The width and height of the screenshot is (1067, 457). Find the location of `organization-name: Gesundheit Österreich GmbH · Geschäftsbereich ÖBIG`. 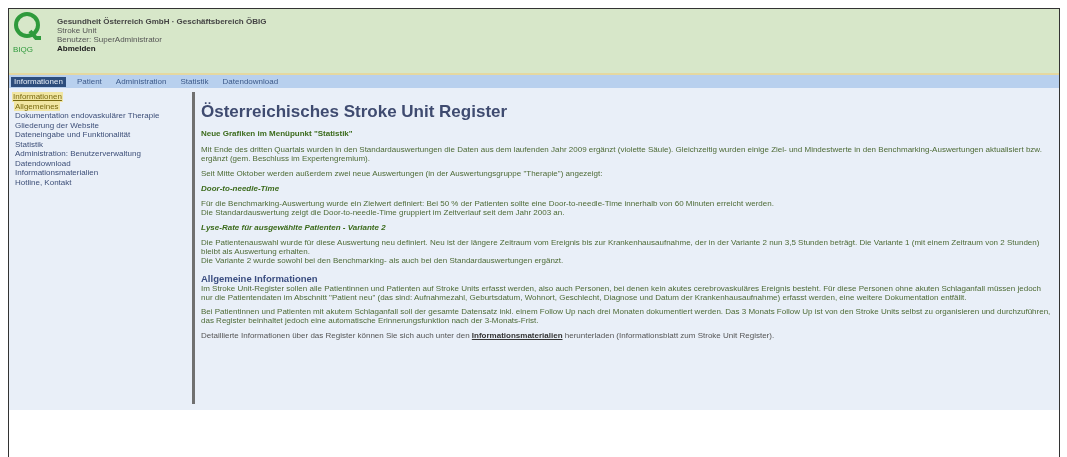

organization-name: Gesundheit Österreich GmbH · Geschäftsbereich ÖBIG is located at coordinates (162, 21).